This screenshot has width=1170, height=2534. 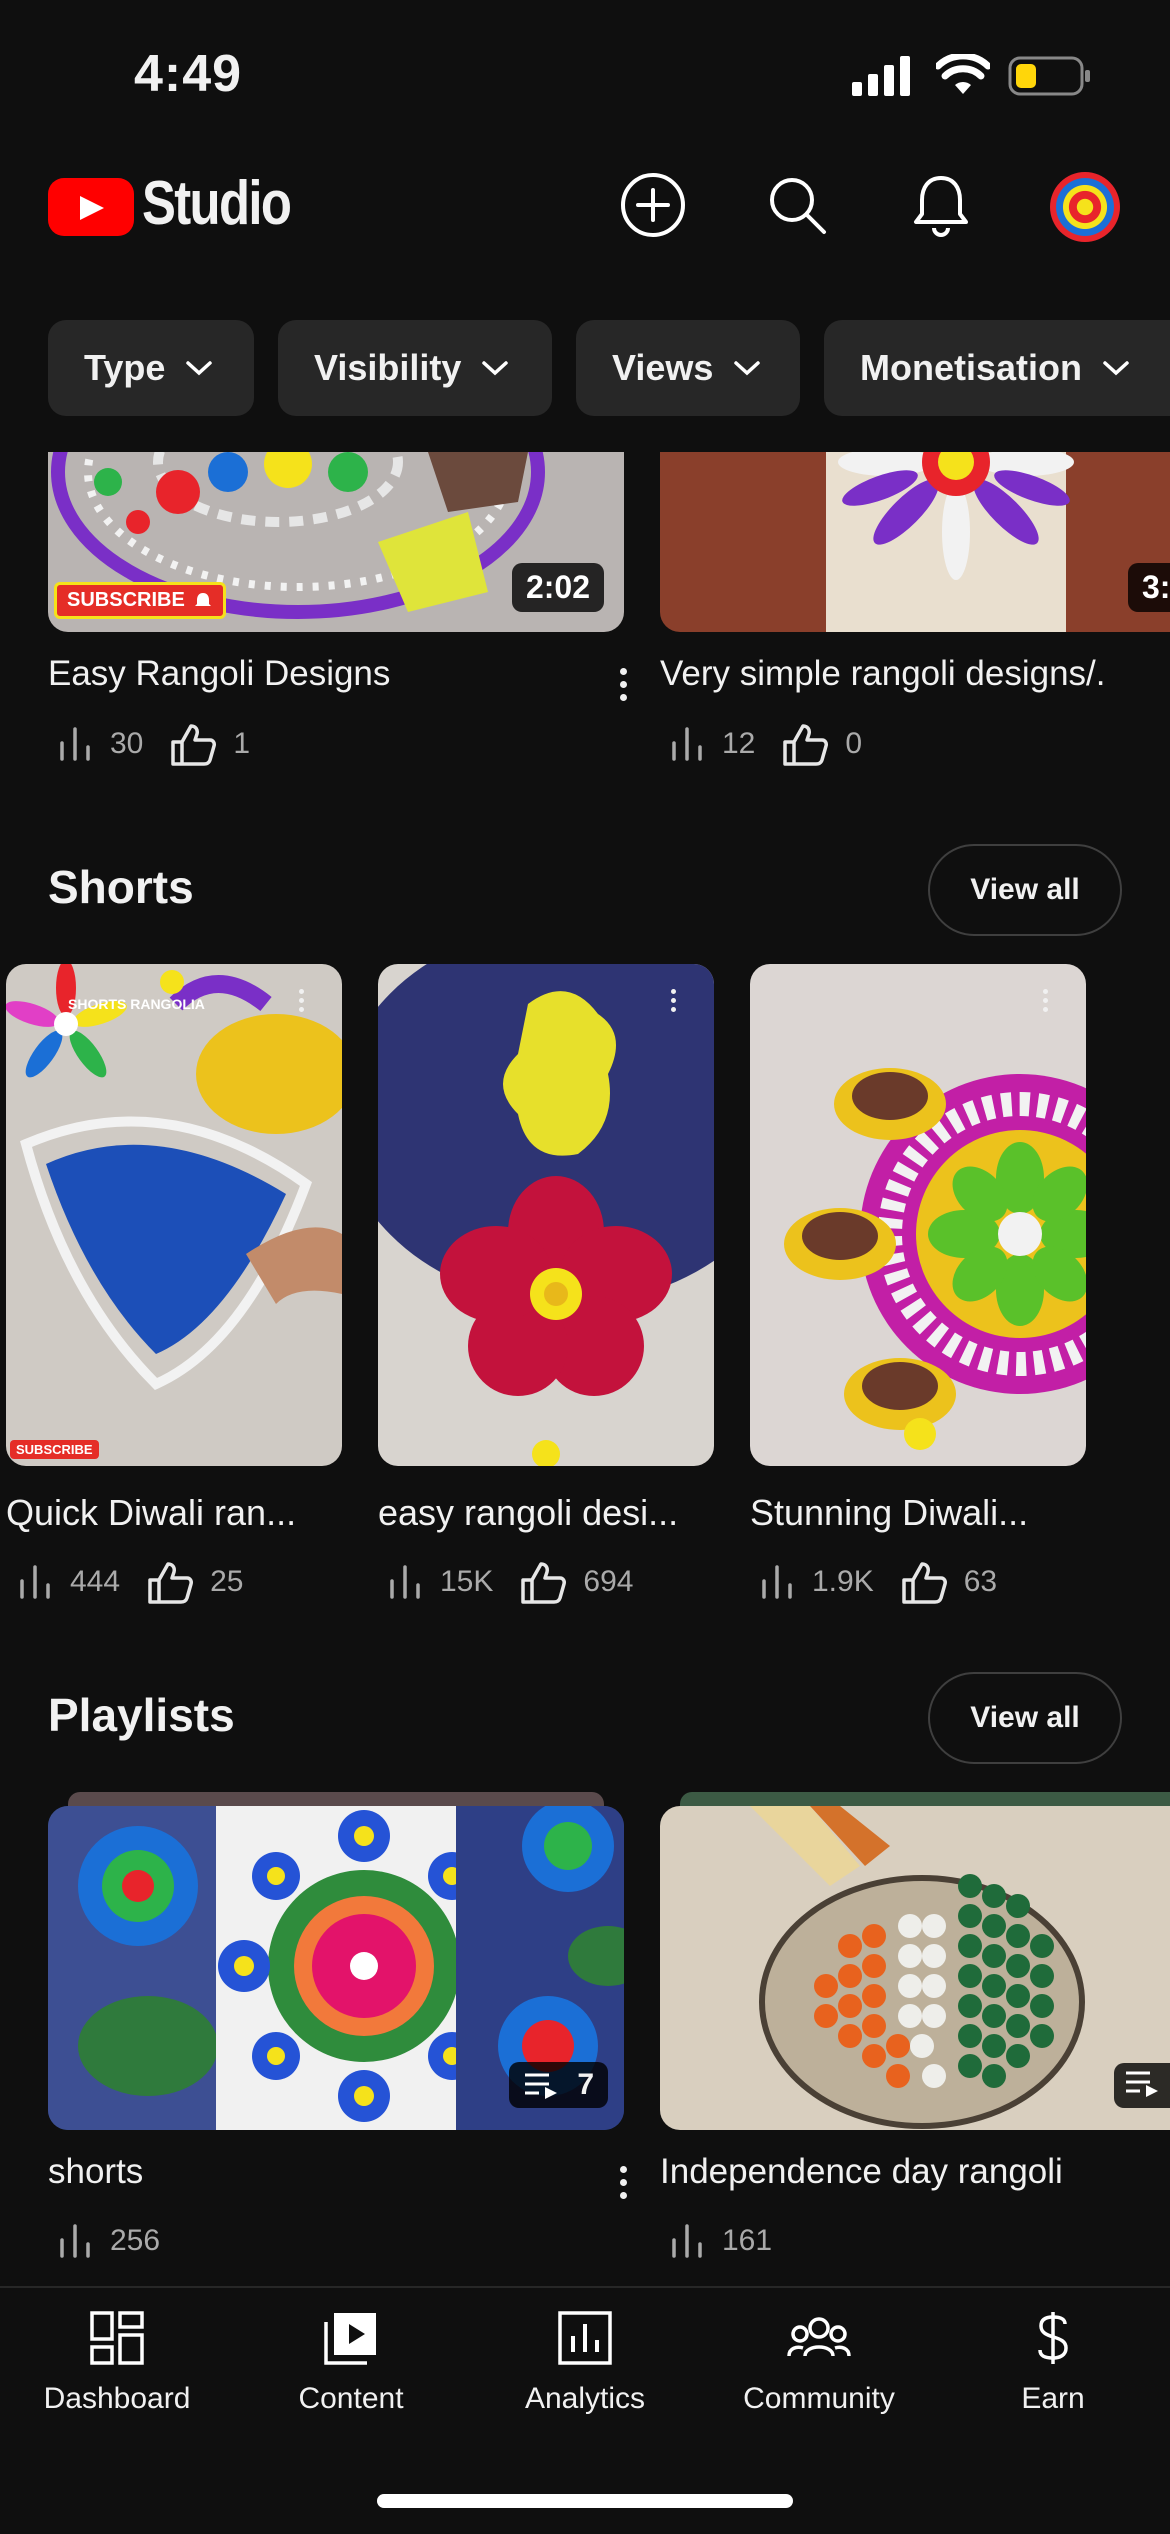 What do you see at coordinates (819, 2337) in the screenshot?
I see `community-icon` at bounding box center [819, 2337].